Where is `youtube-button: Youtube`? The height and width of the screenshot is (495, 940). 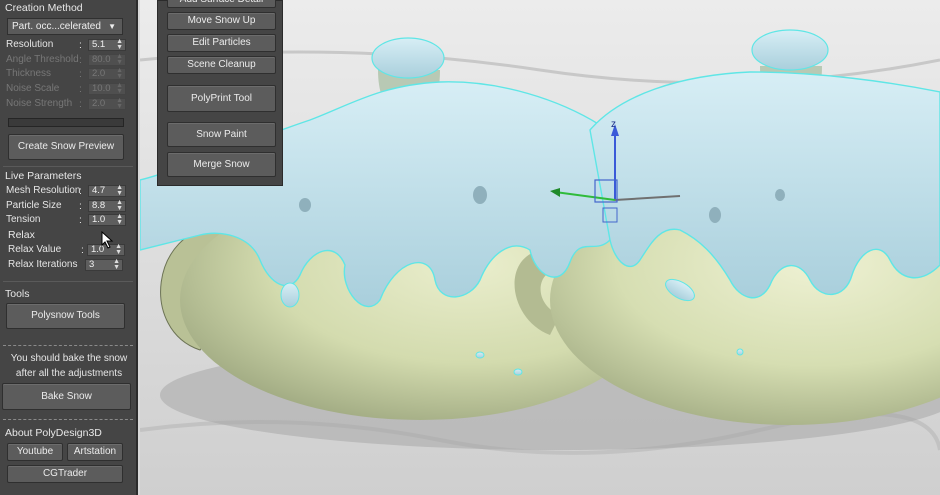 youtube-button: Youtube is located at coordinates (35, 452).